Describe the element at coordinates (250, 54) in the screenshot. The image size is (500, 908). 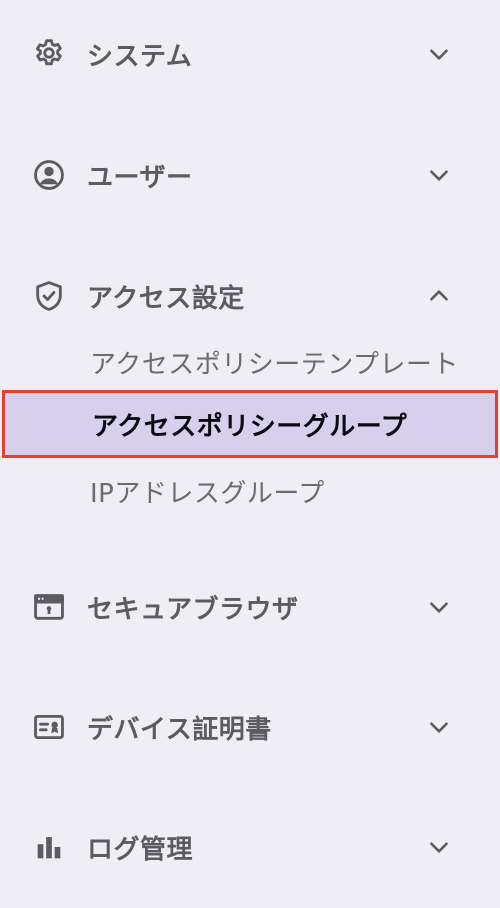
I see `sidebar-section-system: システム` at that location.